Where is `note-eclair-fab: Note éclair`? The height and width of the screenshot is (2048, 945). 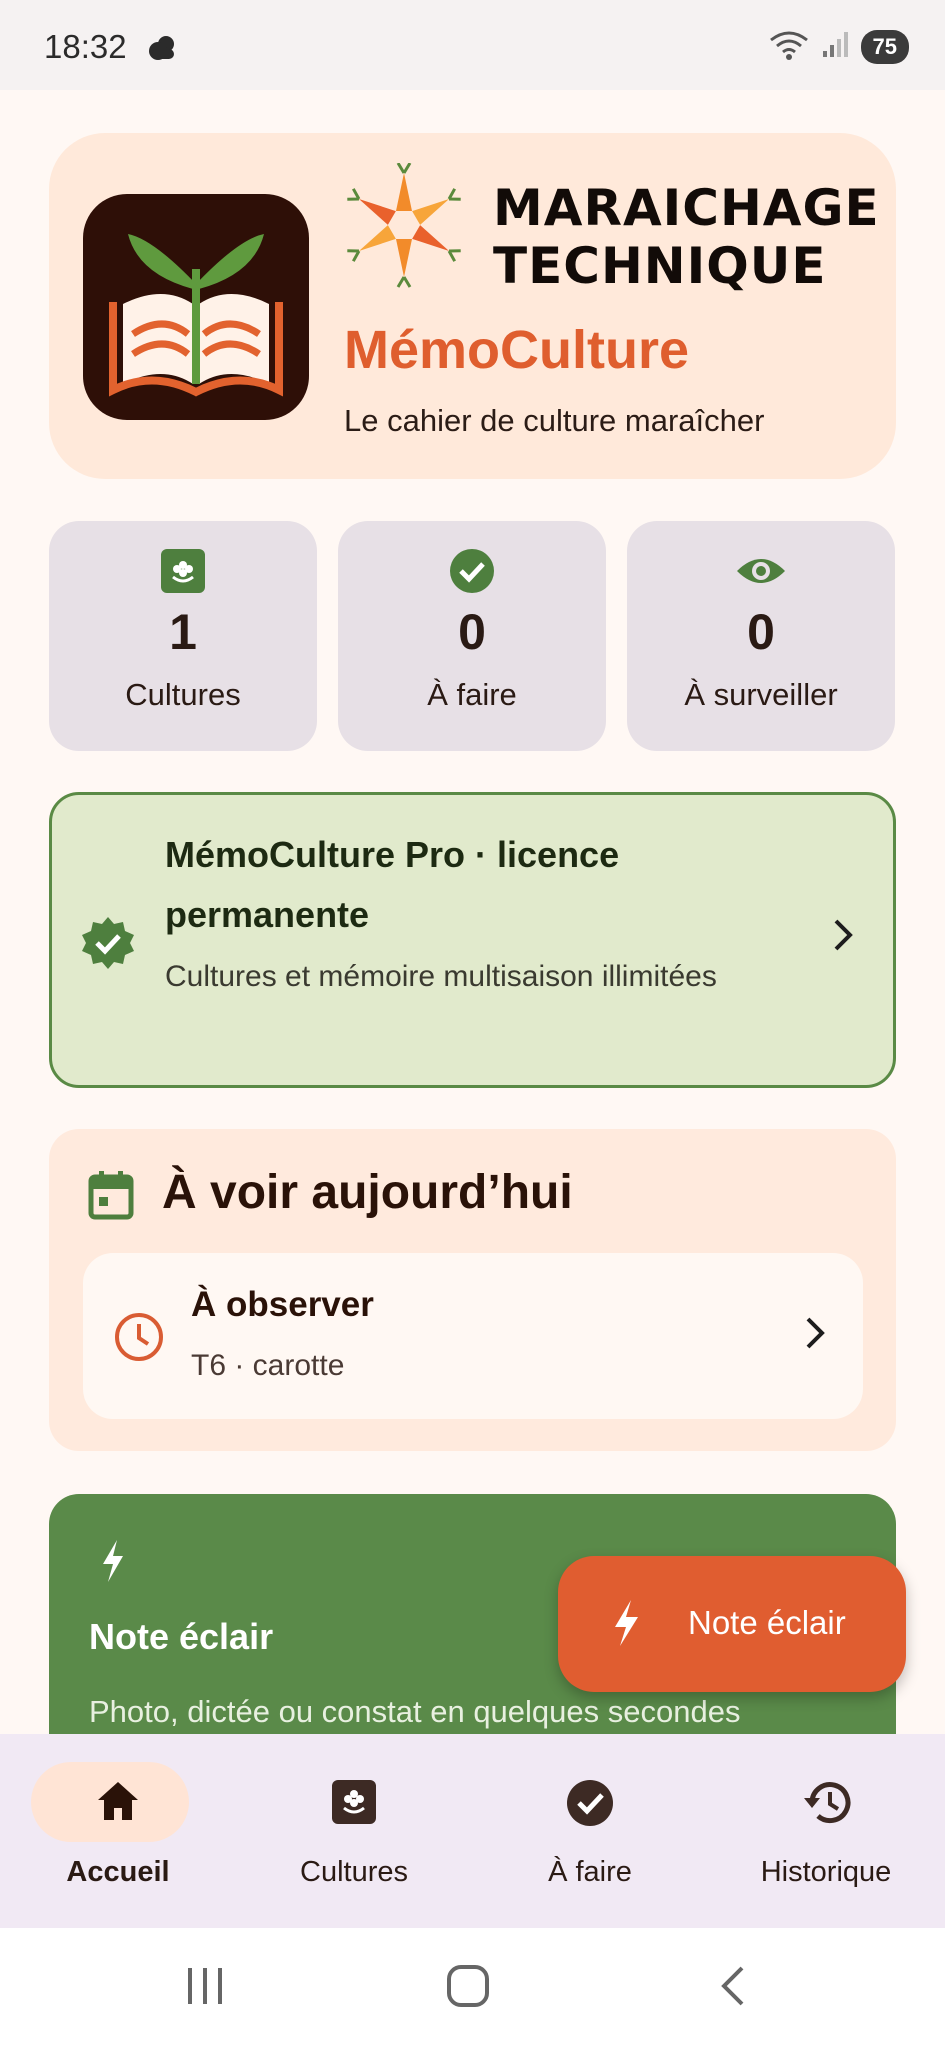
note-eclair-fab: Note éclair is located at coordinates (732, 1624).